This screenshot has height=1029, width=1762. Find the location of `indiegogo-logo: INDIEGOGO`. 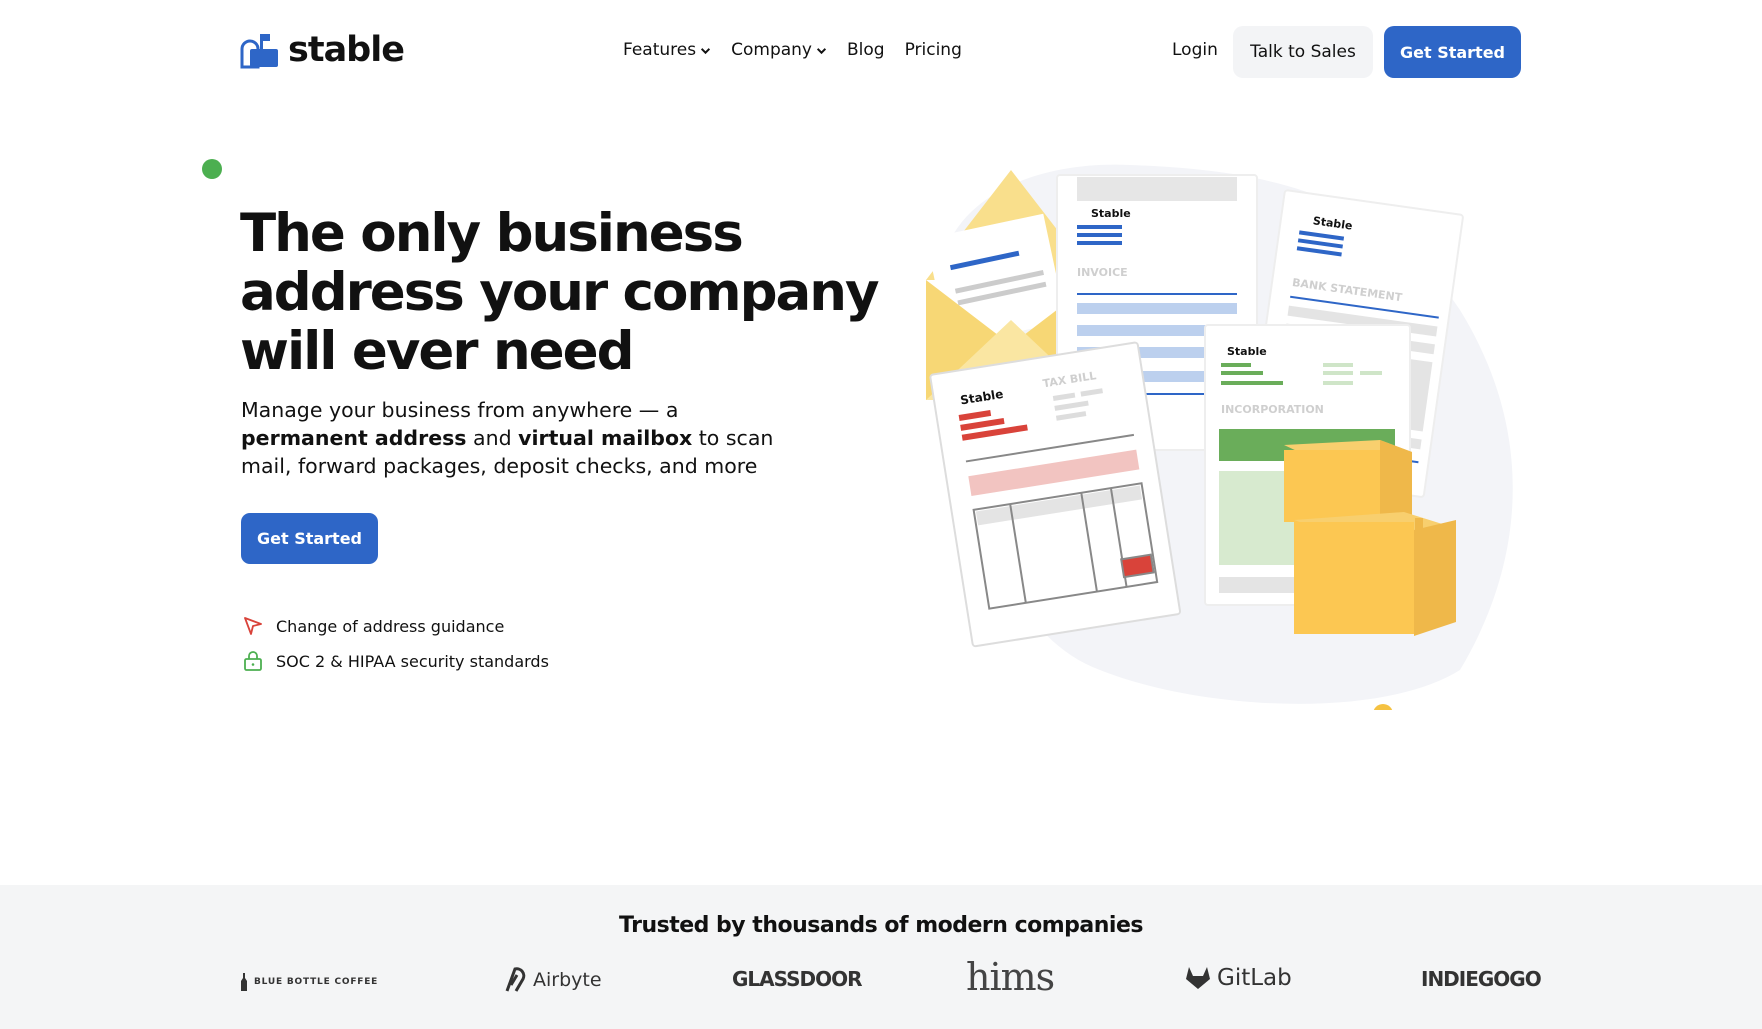

indiegogo-logo: INDIEGOGO is located at coordinates (1481, 979).